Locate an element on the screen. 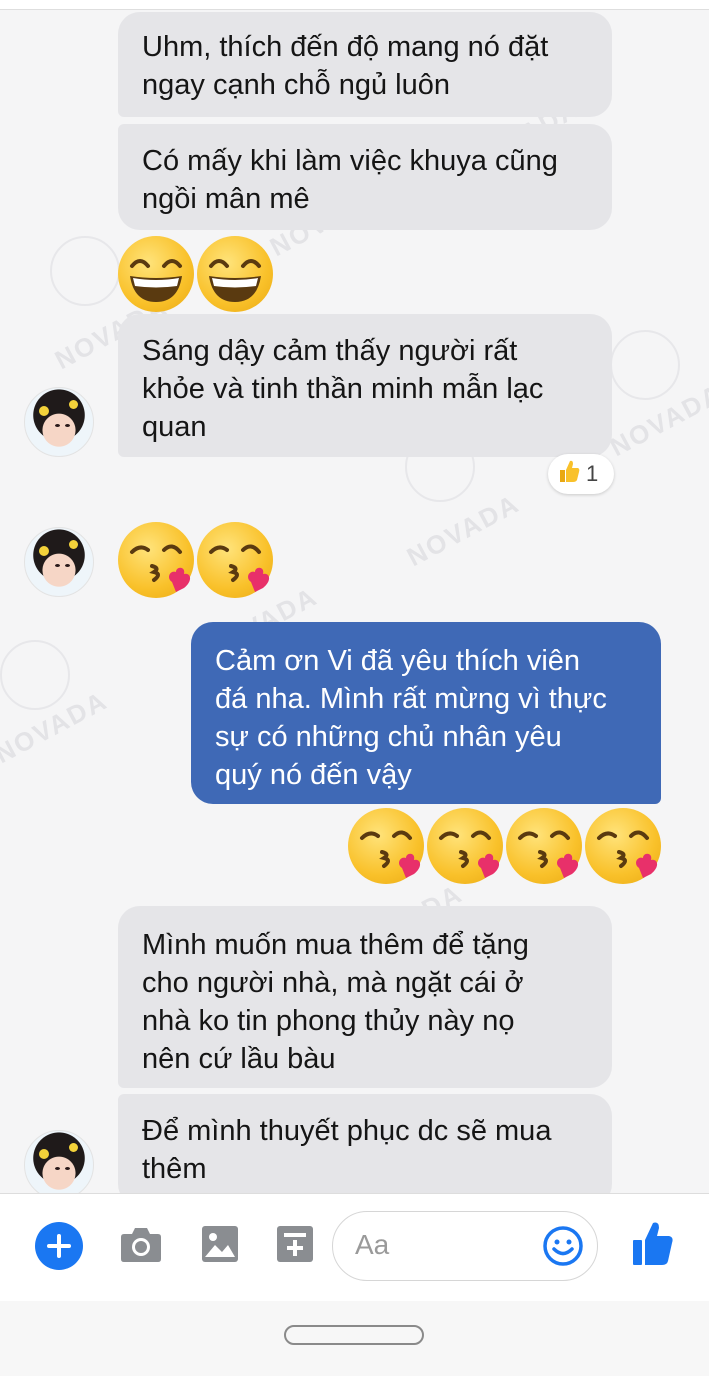  system-nav-bar is located at coordinates (354, 1338).